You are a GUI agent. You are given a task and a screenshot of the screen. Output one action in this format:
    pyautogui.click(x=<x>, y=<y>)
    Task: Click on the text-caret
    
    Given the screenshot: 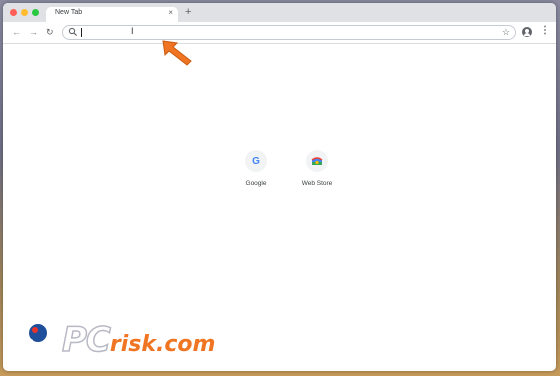 What is the action you would take?
    pyautogui.click(x=81, y=32)
    